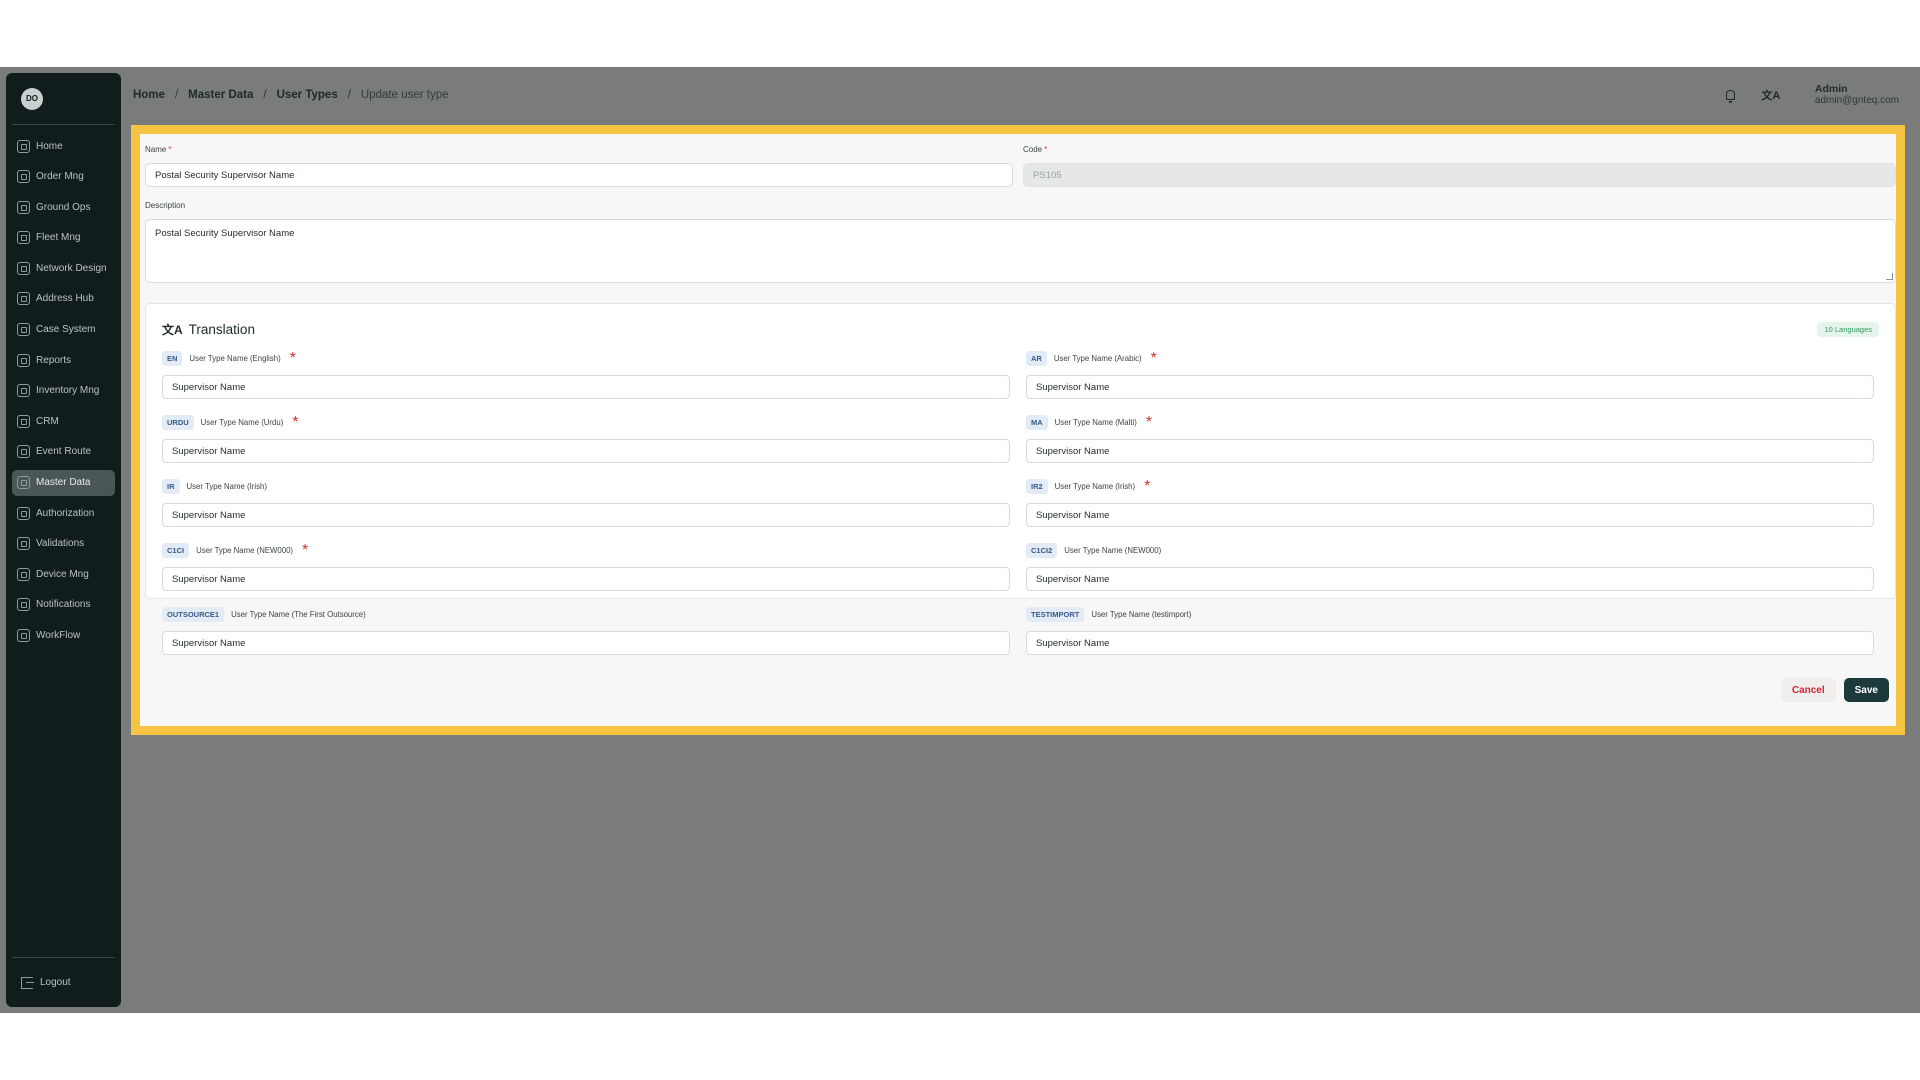 The image size is (1920, 1080). I want to click on crm-icon, so click(23, 421).